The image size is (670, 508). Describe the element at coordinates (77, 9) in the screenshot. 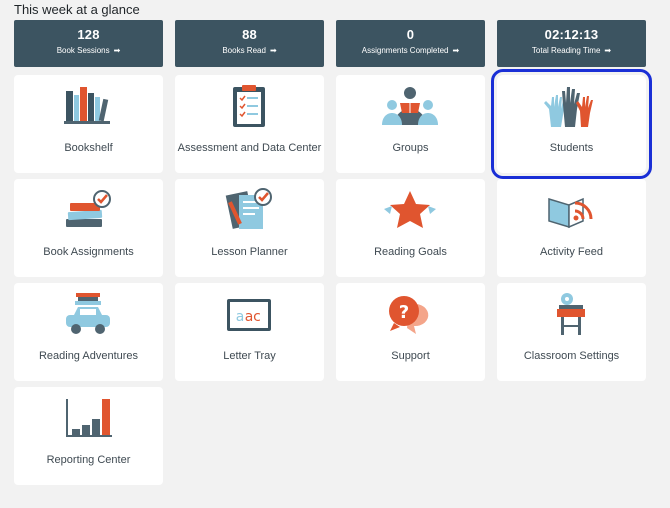

I see `page-heading: This week at a glance` at that location.